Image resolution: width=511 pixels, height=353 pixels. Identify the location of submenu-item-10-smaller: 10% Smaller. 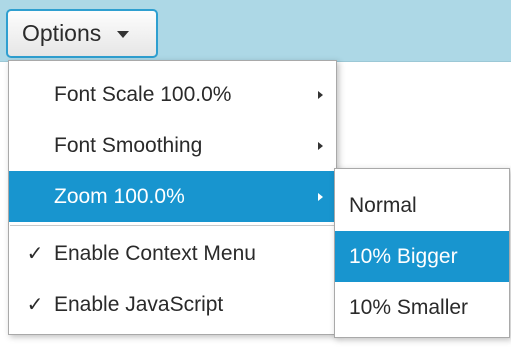
(422, 307).